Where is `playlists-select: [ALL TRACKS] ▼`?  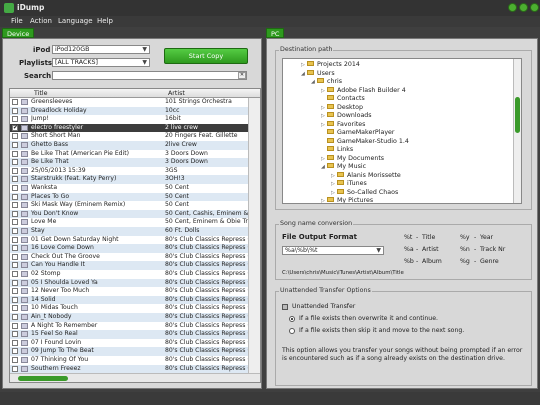 playlists-select: [ALL TRACKS] ▼ is located at coordinates (101, 62).